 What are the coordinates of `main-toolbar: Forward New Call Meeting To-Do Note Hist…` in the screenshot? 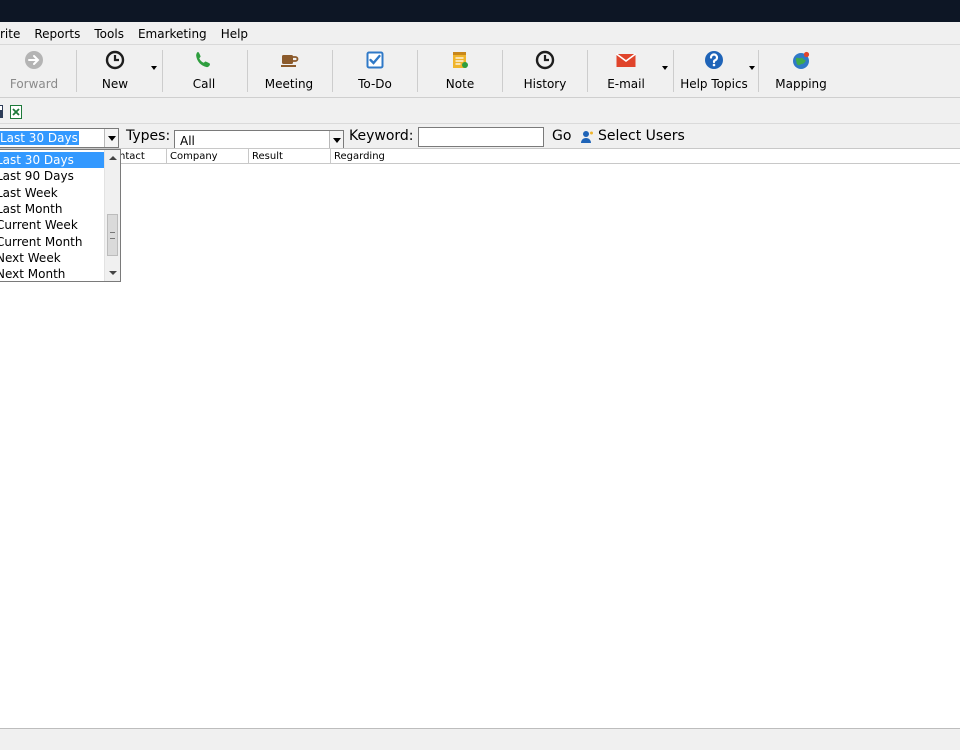 It's located at (480, 72).